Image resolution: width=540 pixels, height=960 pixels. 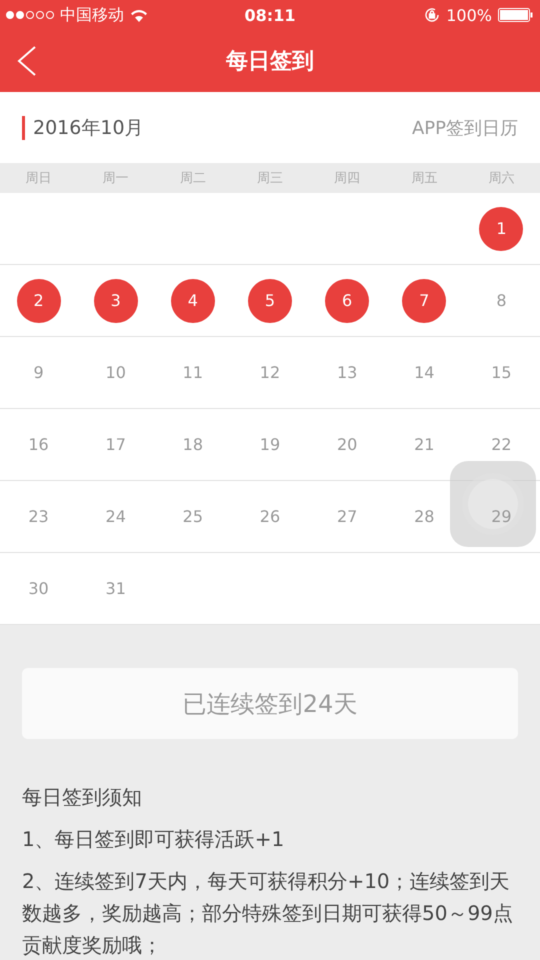 What do you see at coordinates (116, 178) in the screenshot?
I see `weekday-label: 周一` at bounding box center [116, 178].